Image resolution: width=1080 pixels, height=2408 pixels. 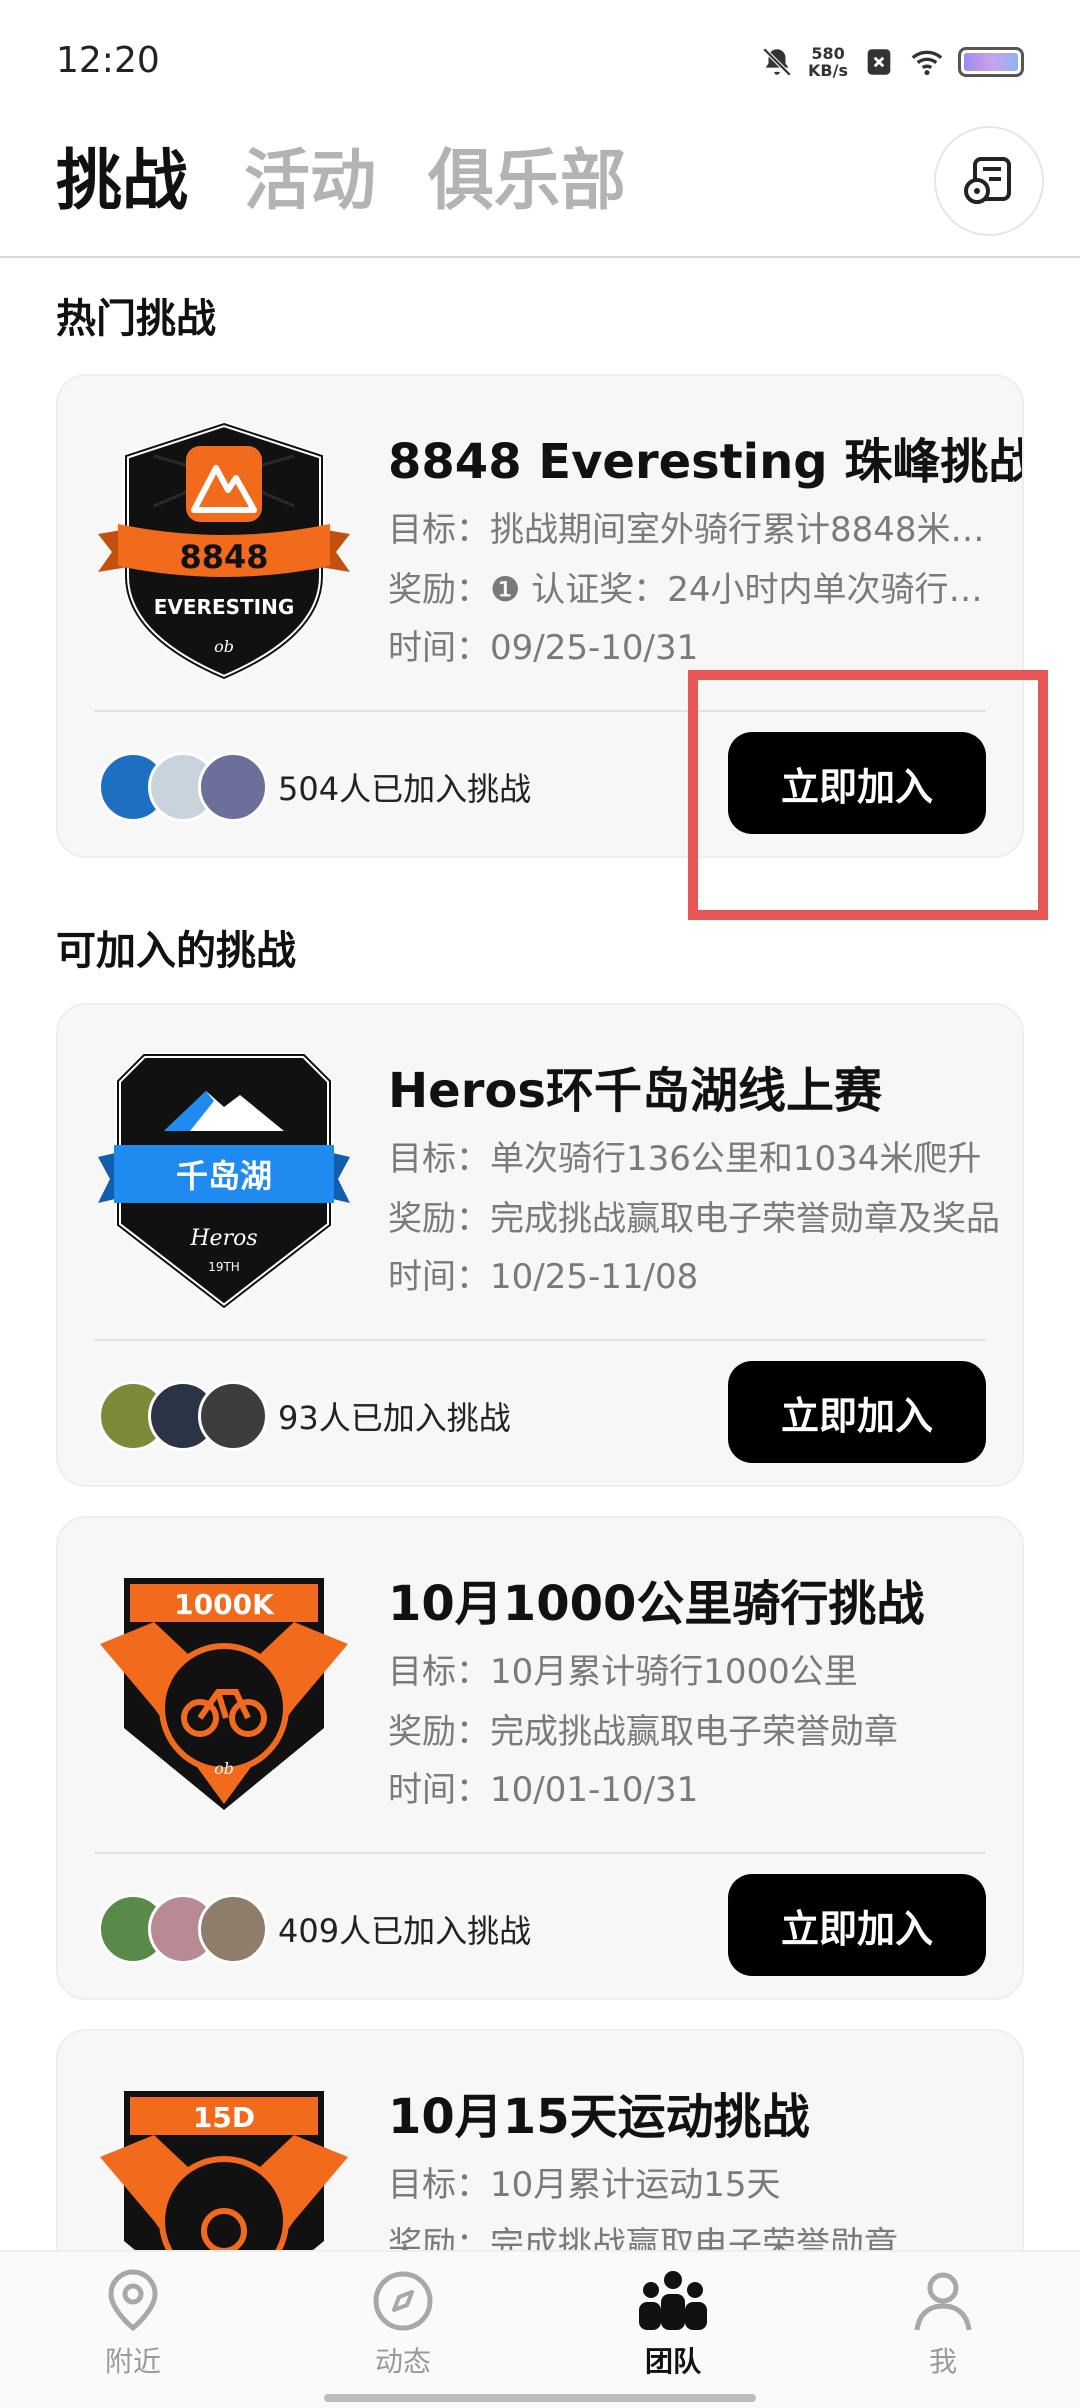 What do you see at coordinates (224, 1267) in the screenshot?
I see `badge-edition-text: 19TH` at bounding box center [224, 1267].